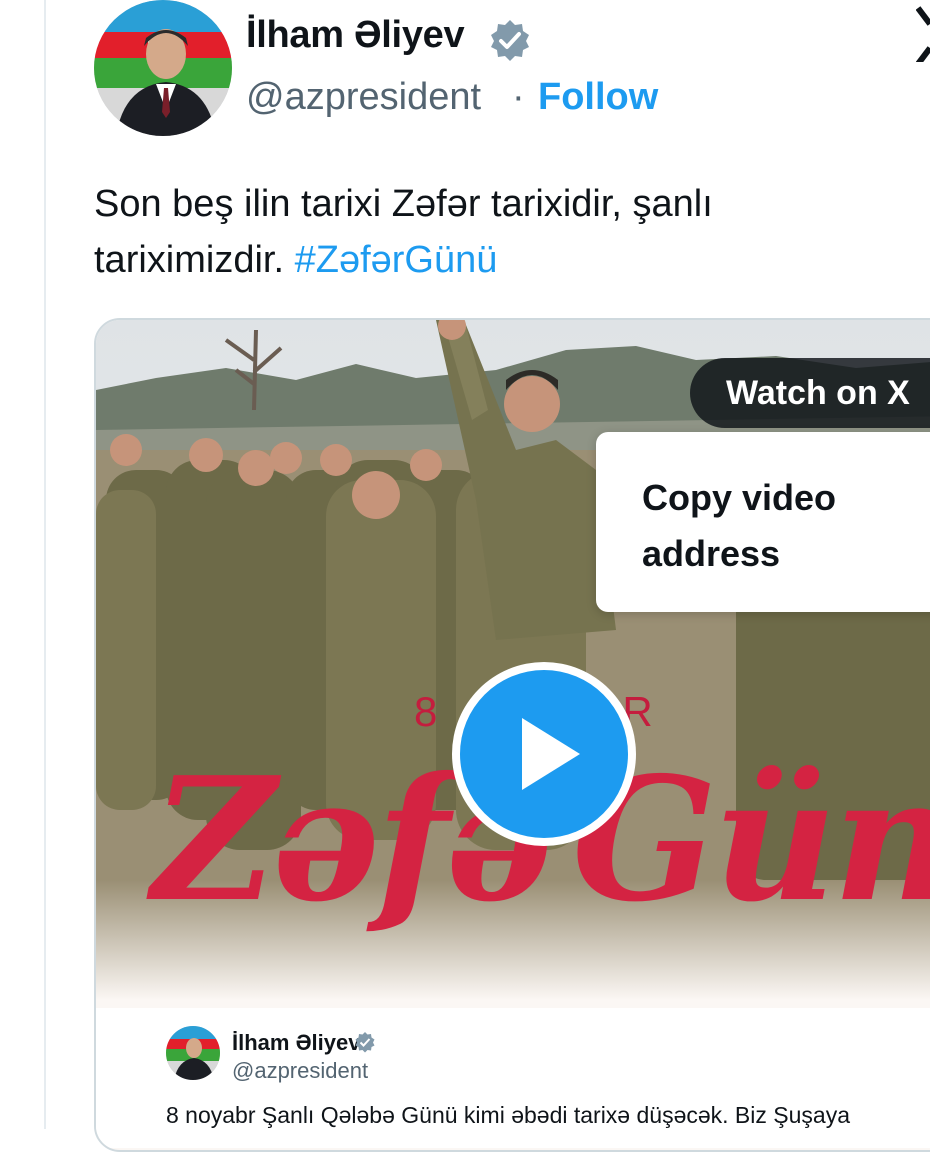  Describe the element at coordinates (396, 260) in the screenshot. I see `hashtag-link: #ZəfərGünü` at that location.